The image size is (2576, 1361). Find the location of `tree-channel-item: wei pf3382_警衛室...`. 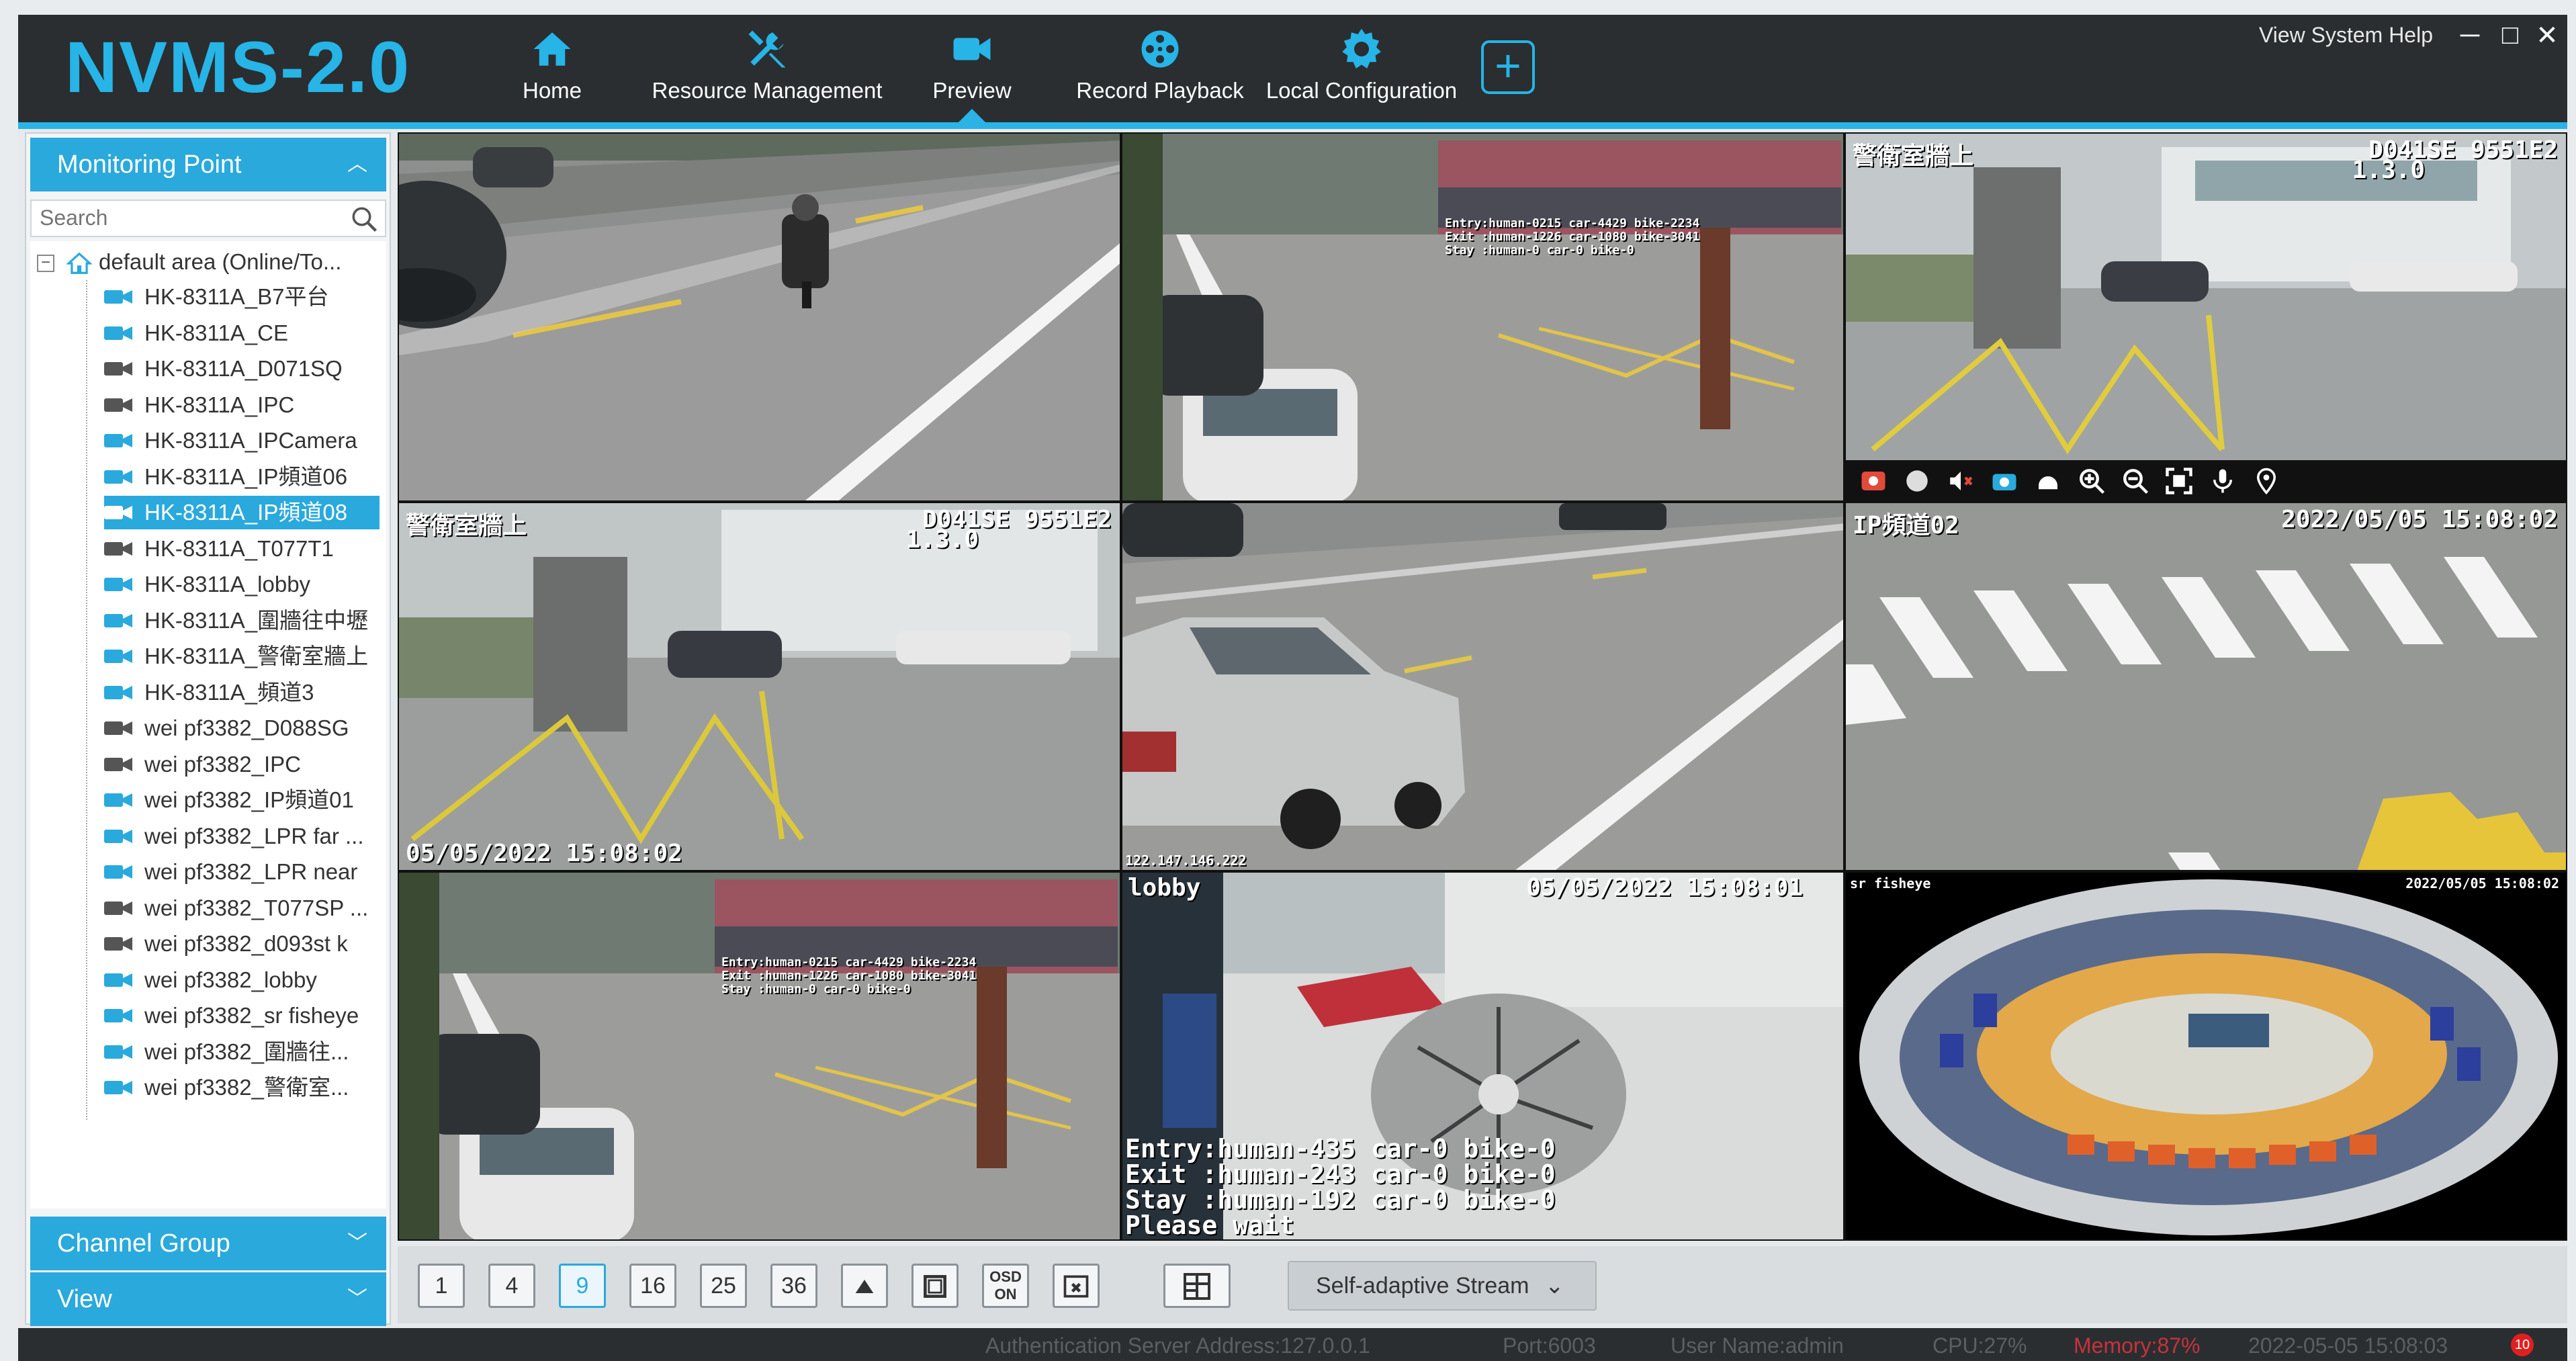

tree-channel-item: wei pf3382_警衛室... is located at coordinates (242, 1087).